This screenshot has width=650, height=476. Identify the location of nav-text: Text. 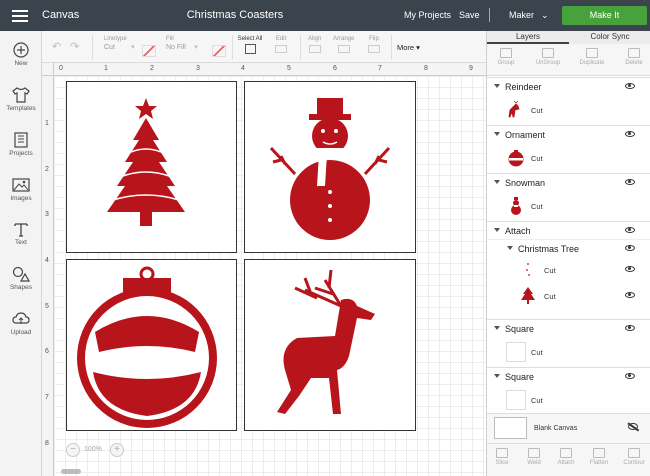
(21, 233).